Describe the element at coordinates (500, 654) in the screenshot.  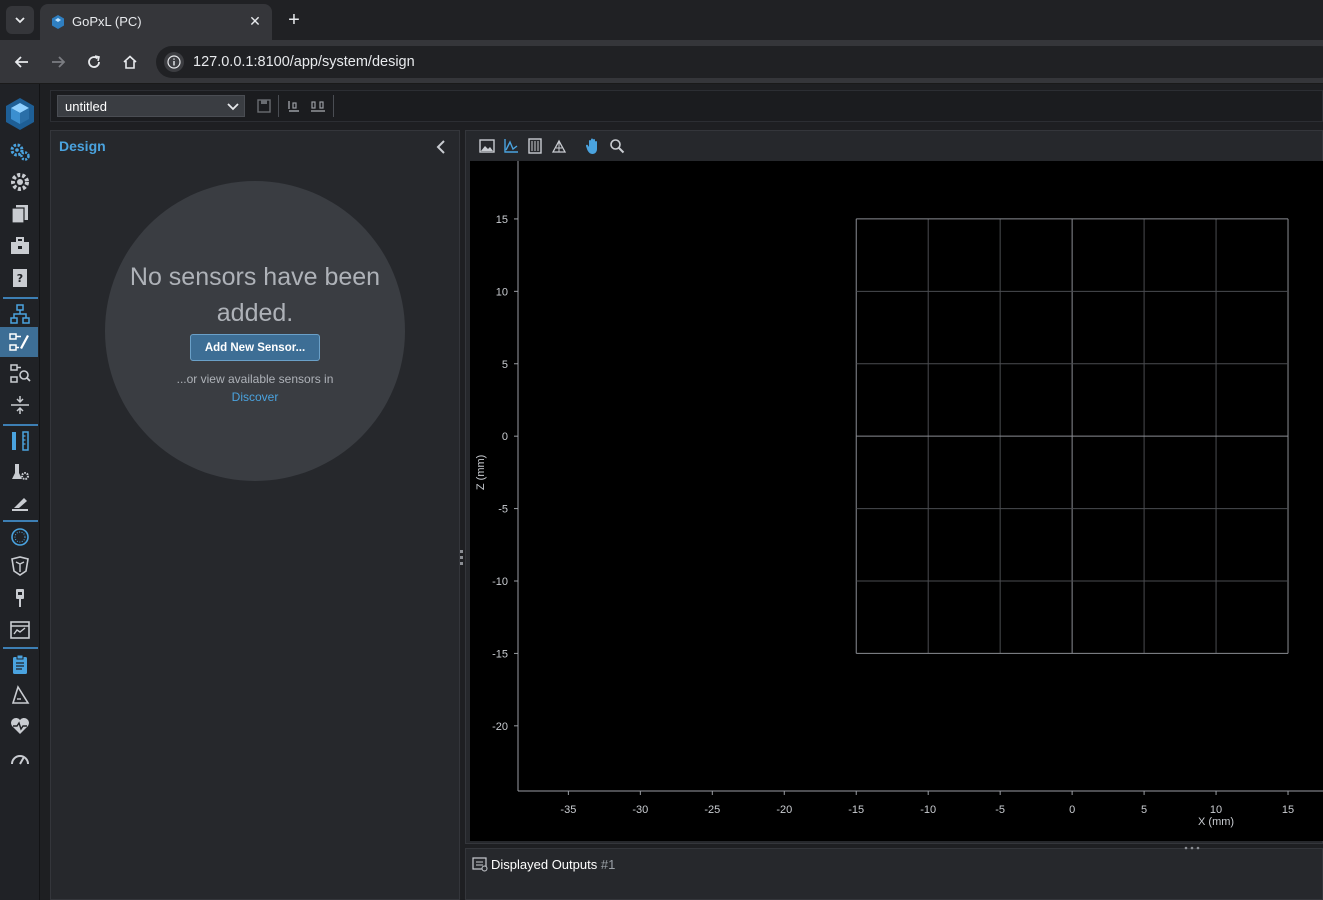
I see `y-tick-label: -15` at that location.